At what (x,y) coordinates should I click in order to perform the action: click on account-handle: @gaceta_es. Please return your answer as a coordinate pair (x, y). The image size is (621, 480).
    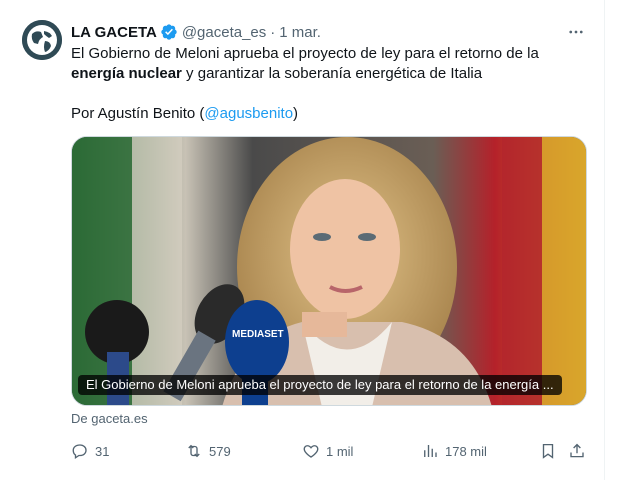
    Looking at the image, I should click on (224, 32).